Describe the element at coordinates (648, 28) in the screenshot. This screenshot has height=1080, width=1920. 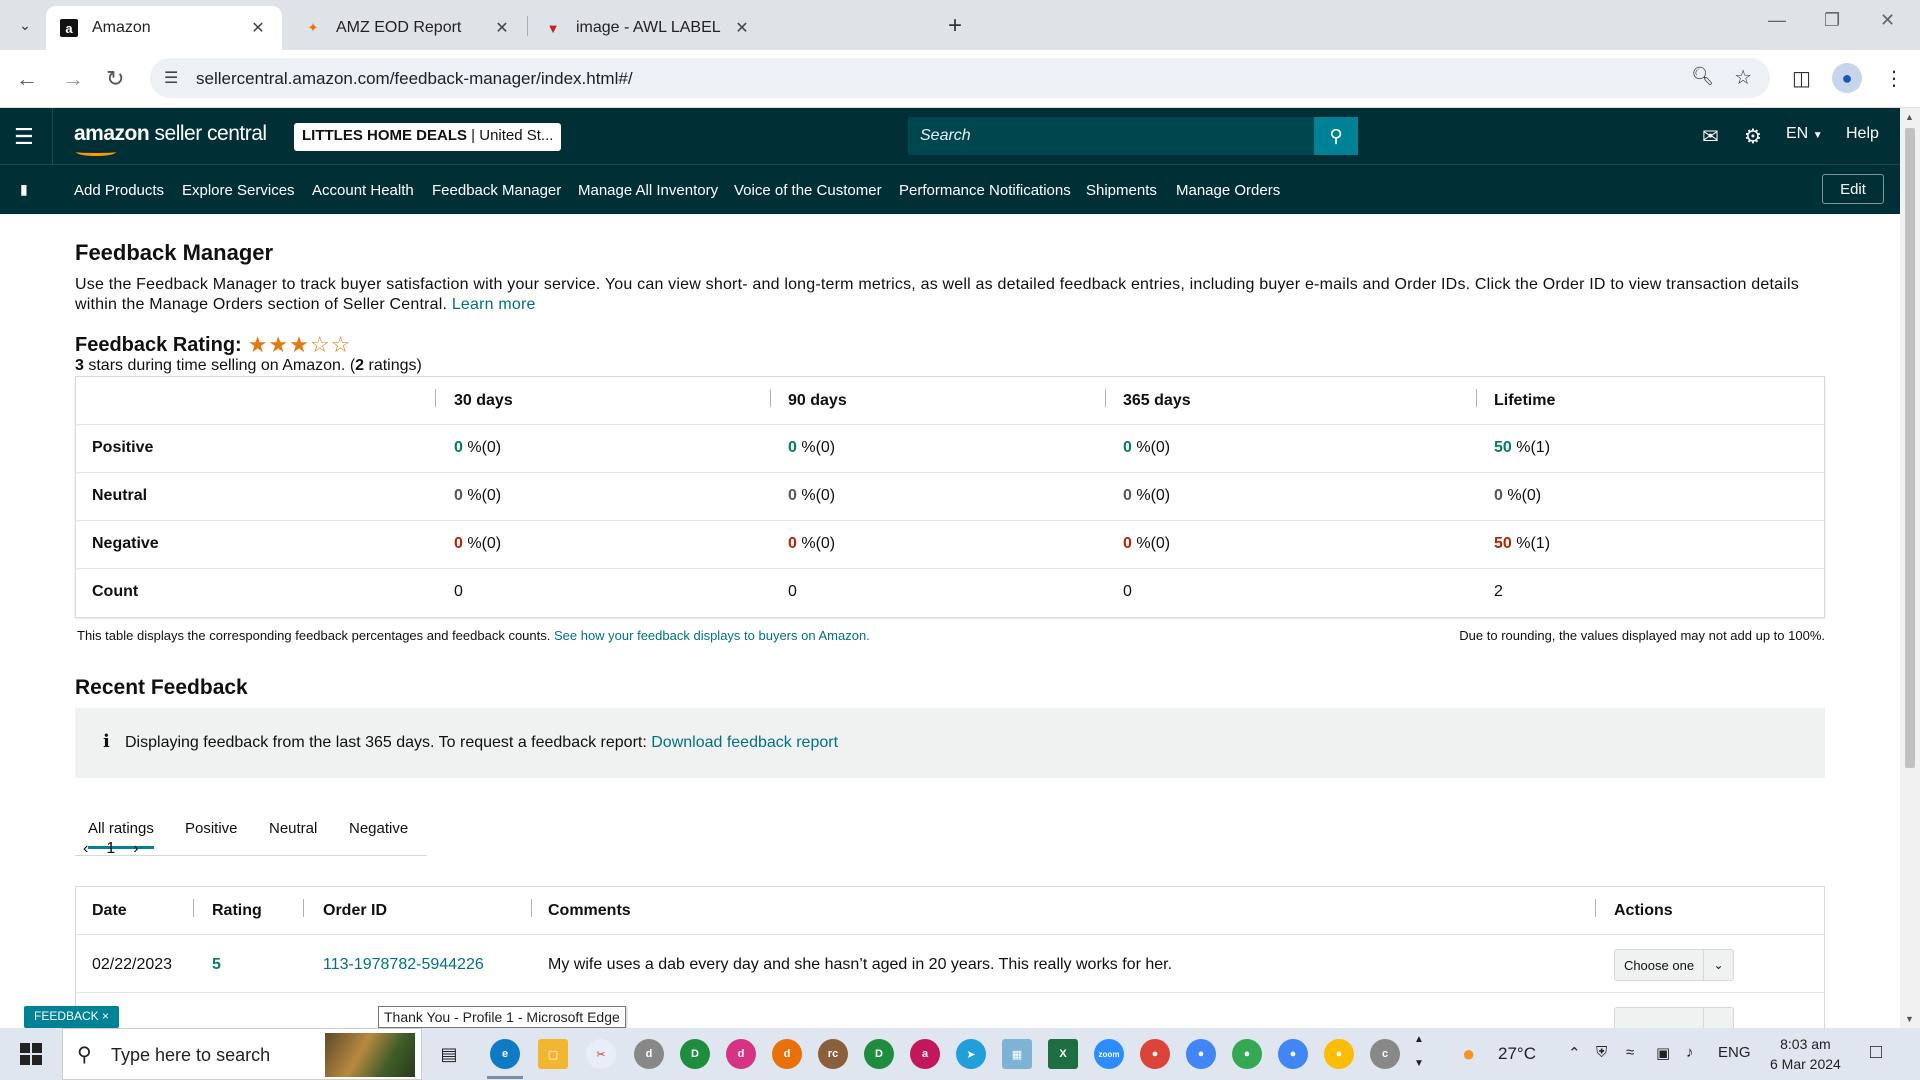
I see `tab-awl-label: ▼ image - AWL LABEL ✕` at that location.